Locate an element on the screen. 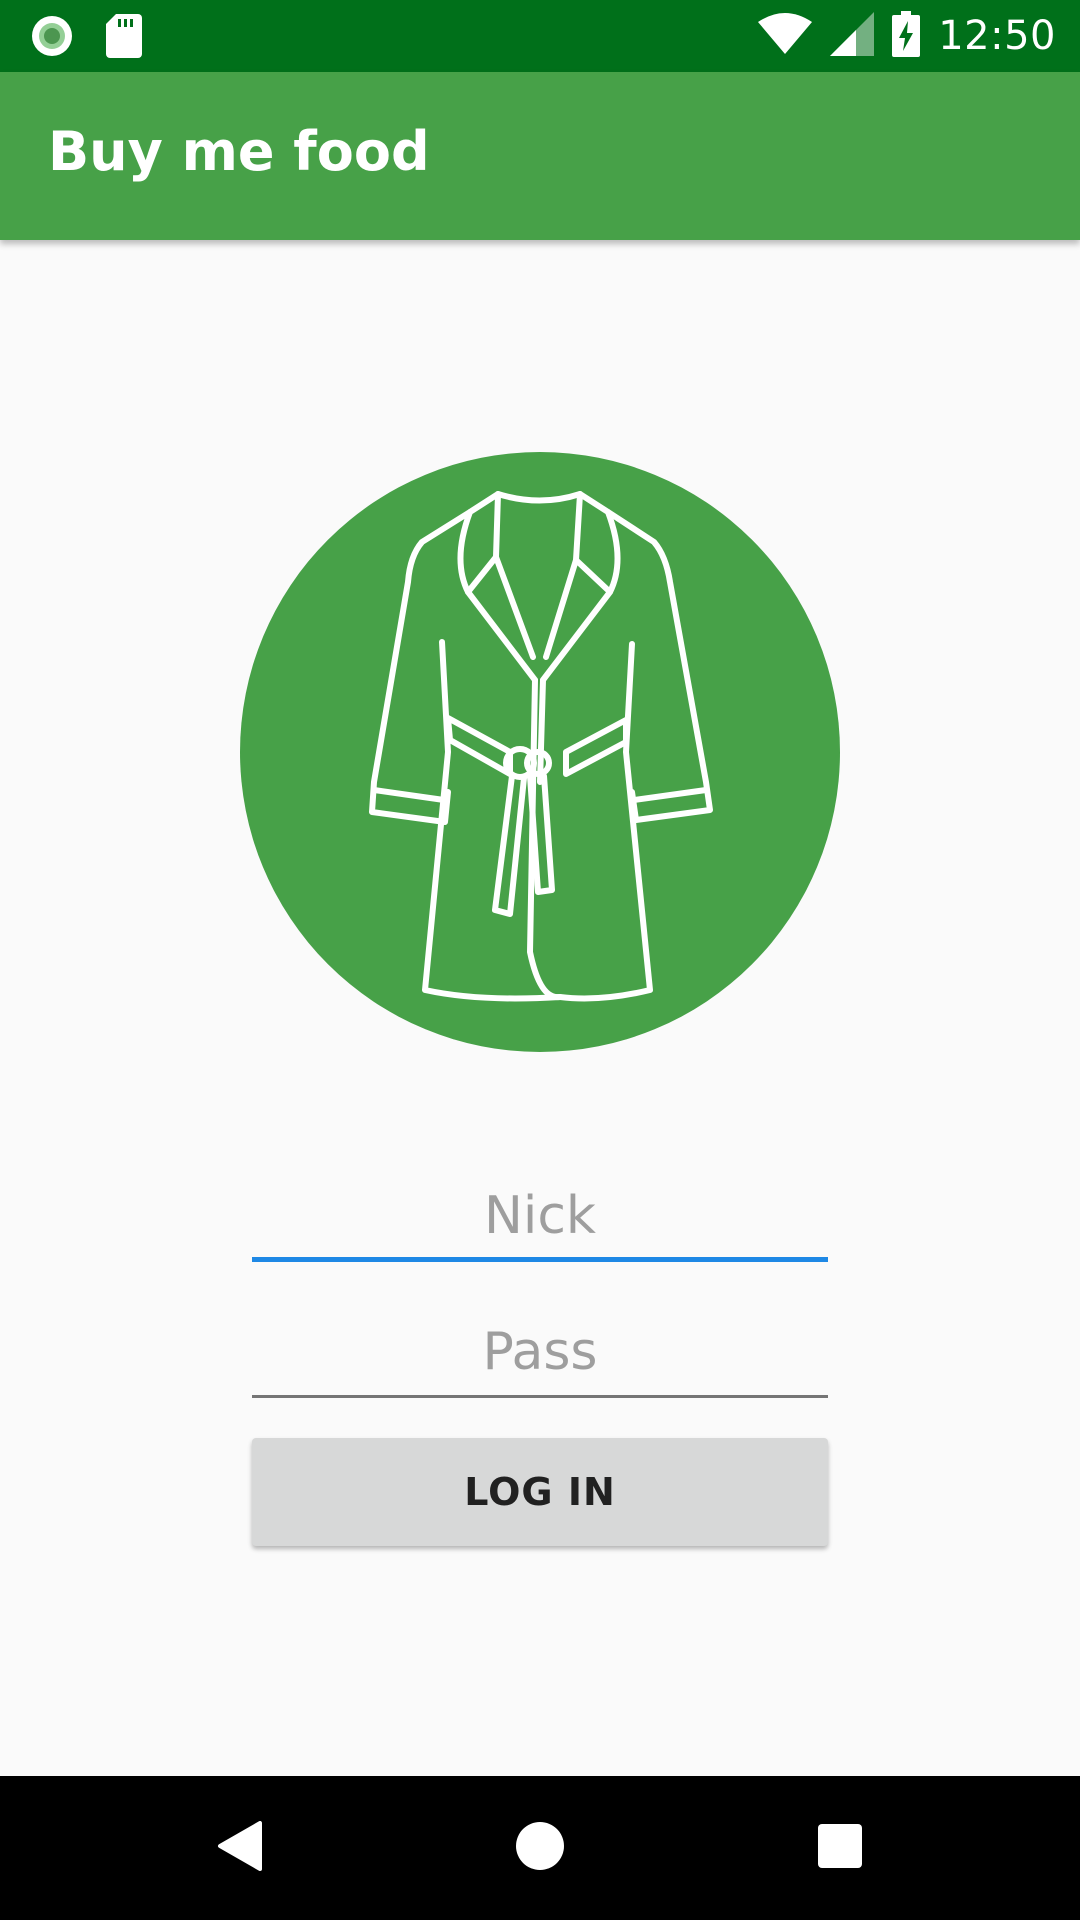  back-button is located at coordinates (240, 1848).